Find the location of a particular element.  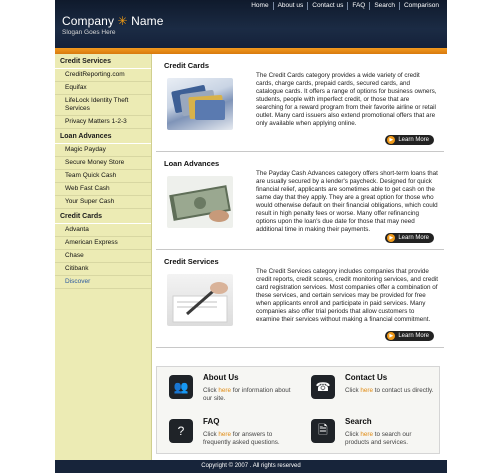

nav-home: Home is located at coordinates (259, 6).